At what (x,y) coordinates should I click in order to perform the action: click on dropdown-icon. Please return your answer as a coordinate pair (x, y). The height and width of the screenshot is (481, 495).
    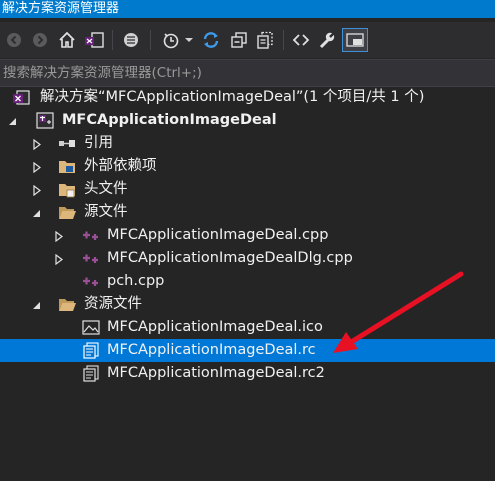
    Looking at the image, I should click on (189, 40).